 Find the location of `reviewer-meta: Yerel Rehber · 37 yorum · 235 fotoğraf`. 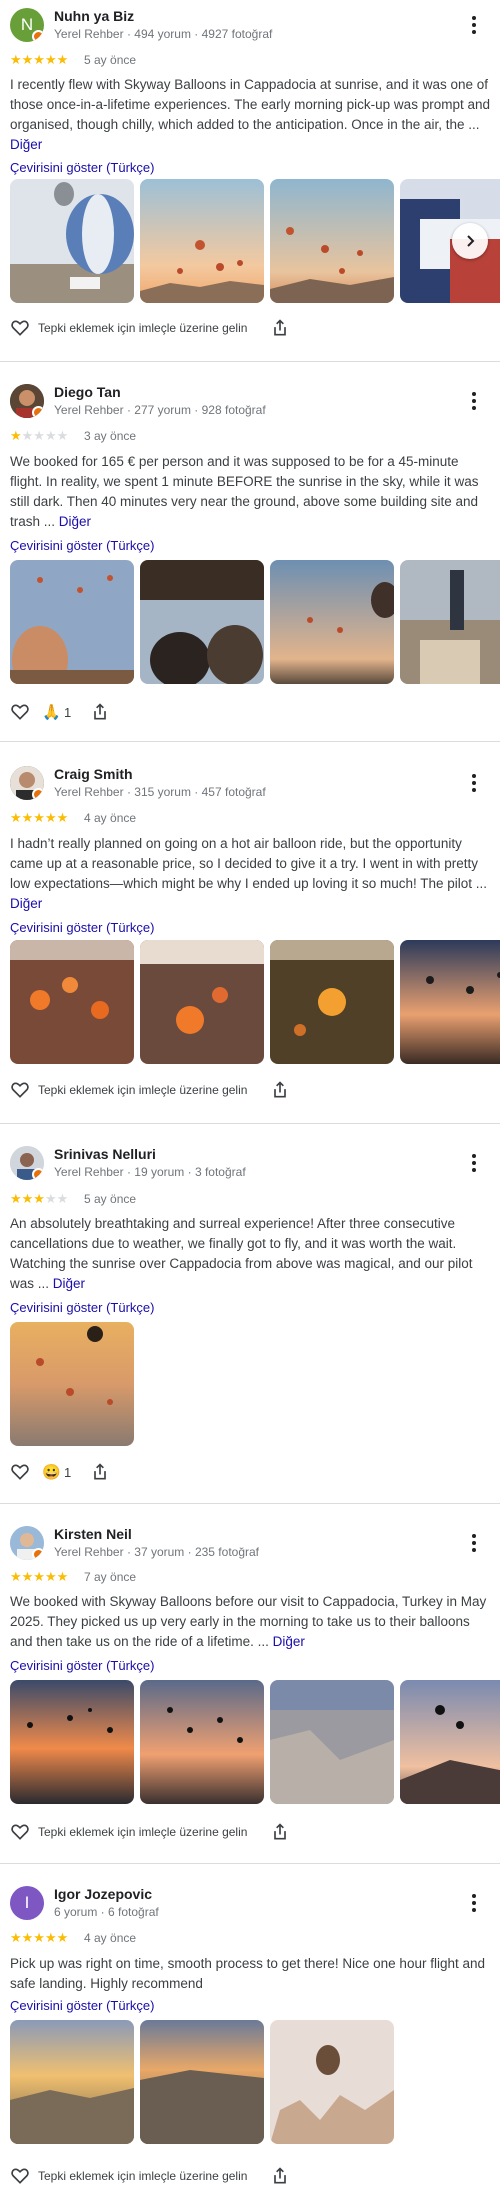

reviewer-meta: Yerel Rehber · 37 yorum · 235 fotoğraf is located at coordinates (156, 1552).